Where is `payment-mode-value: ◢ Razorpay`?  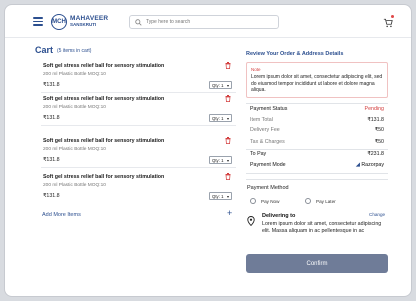
payment-mode-value: ◢ Razorpay is located at coordinates (370, 165).